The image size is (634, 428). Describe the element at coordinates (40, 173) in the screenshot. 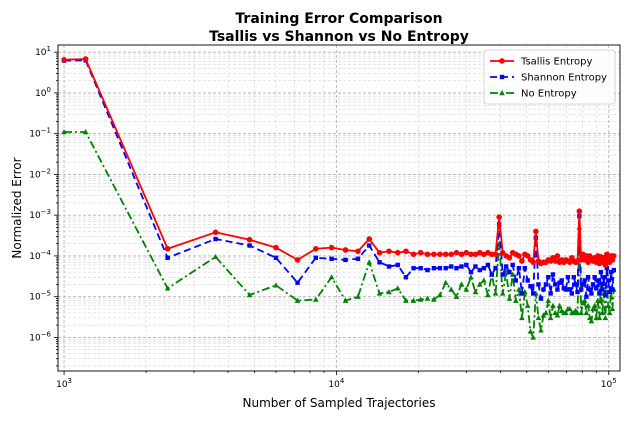

I see `y-tick-label: 10−2` at that location.